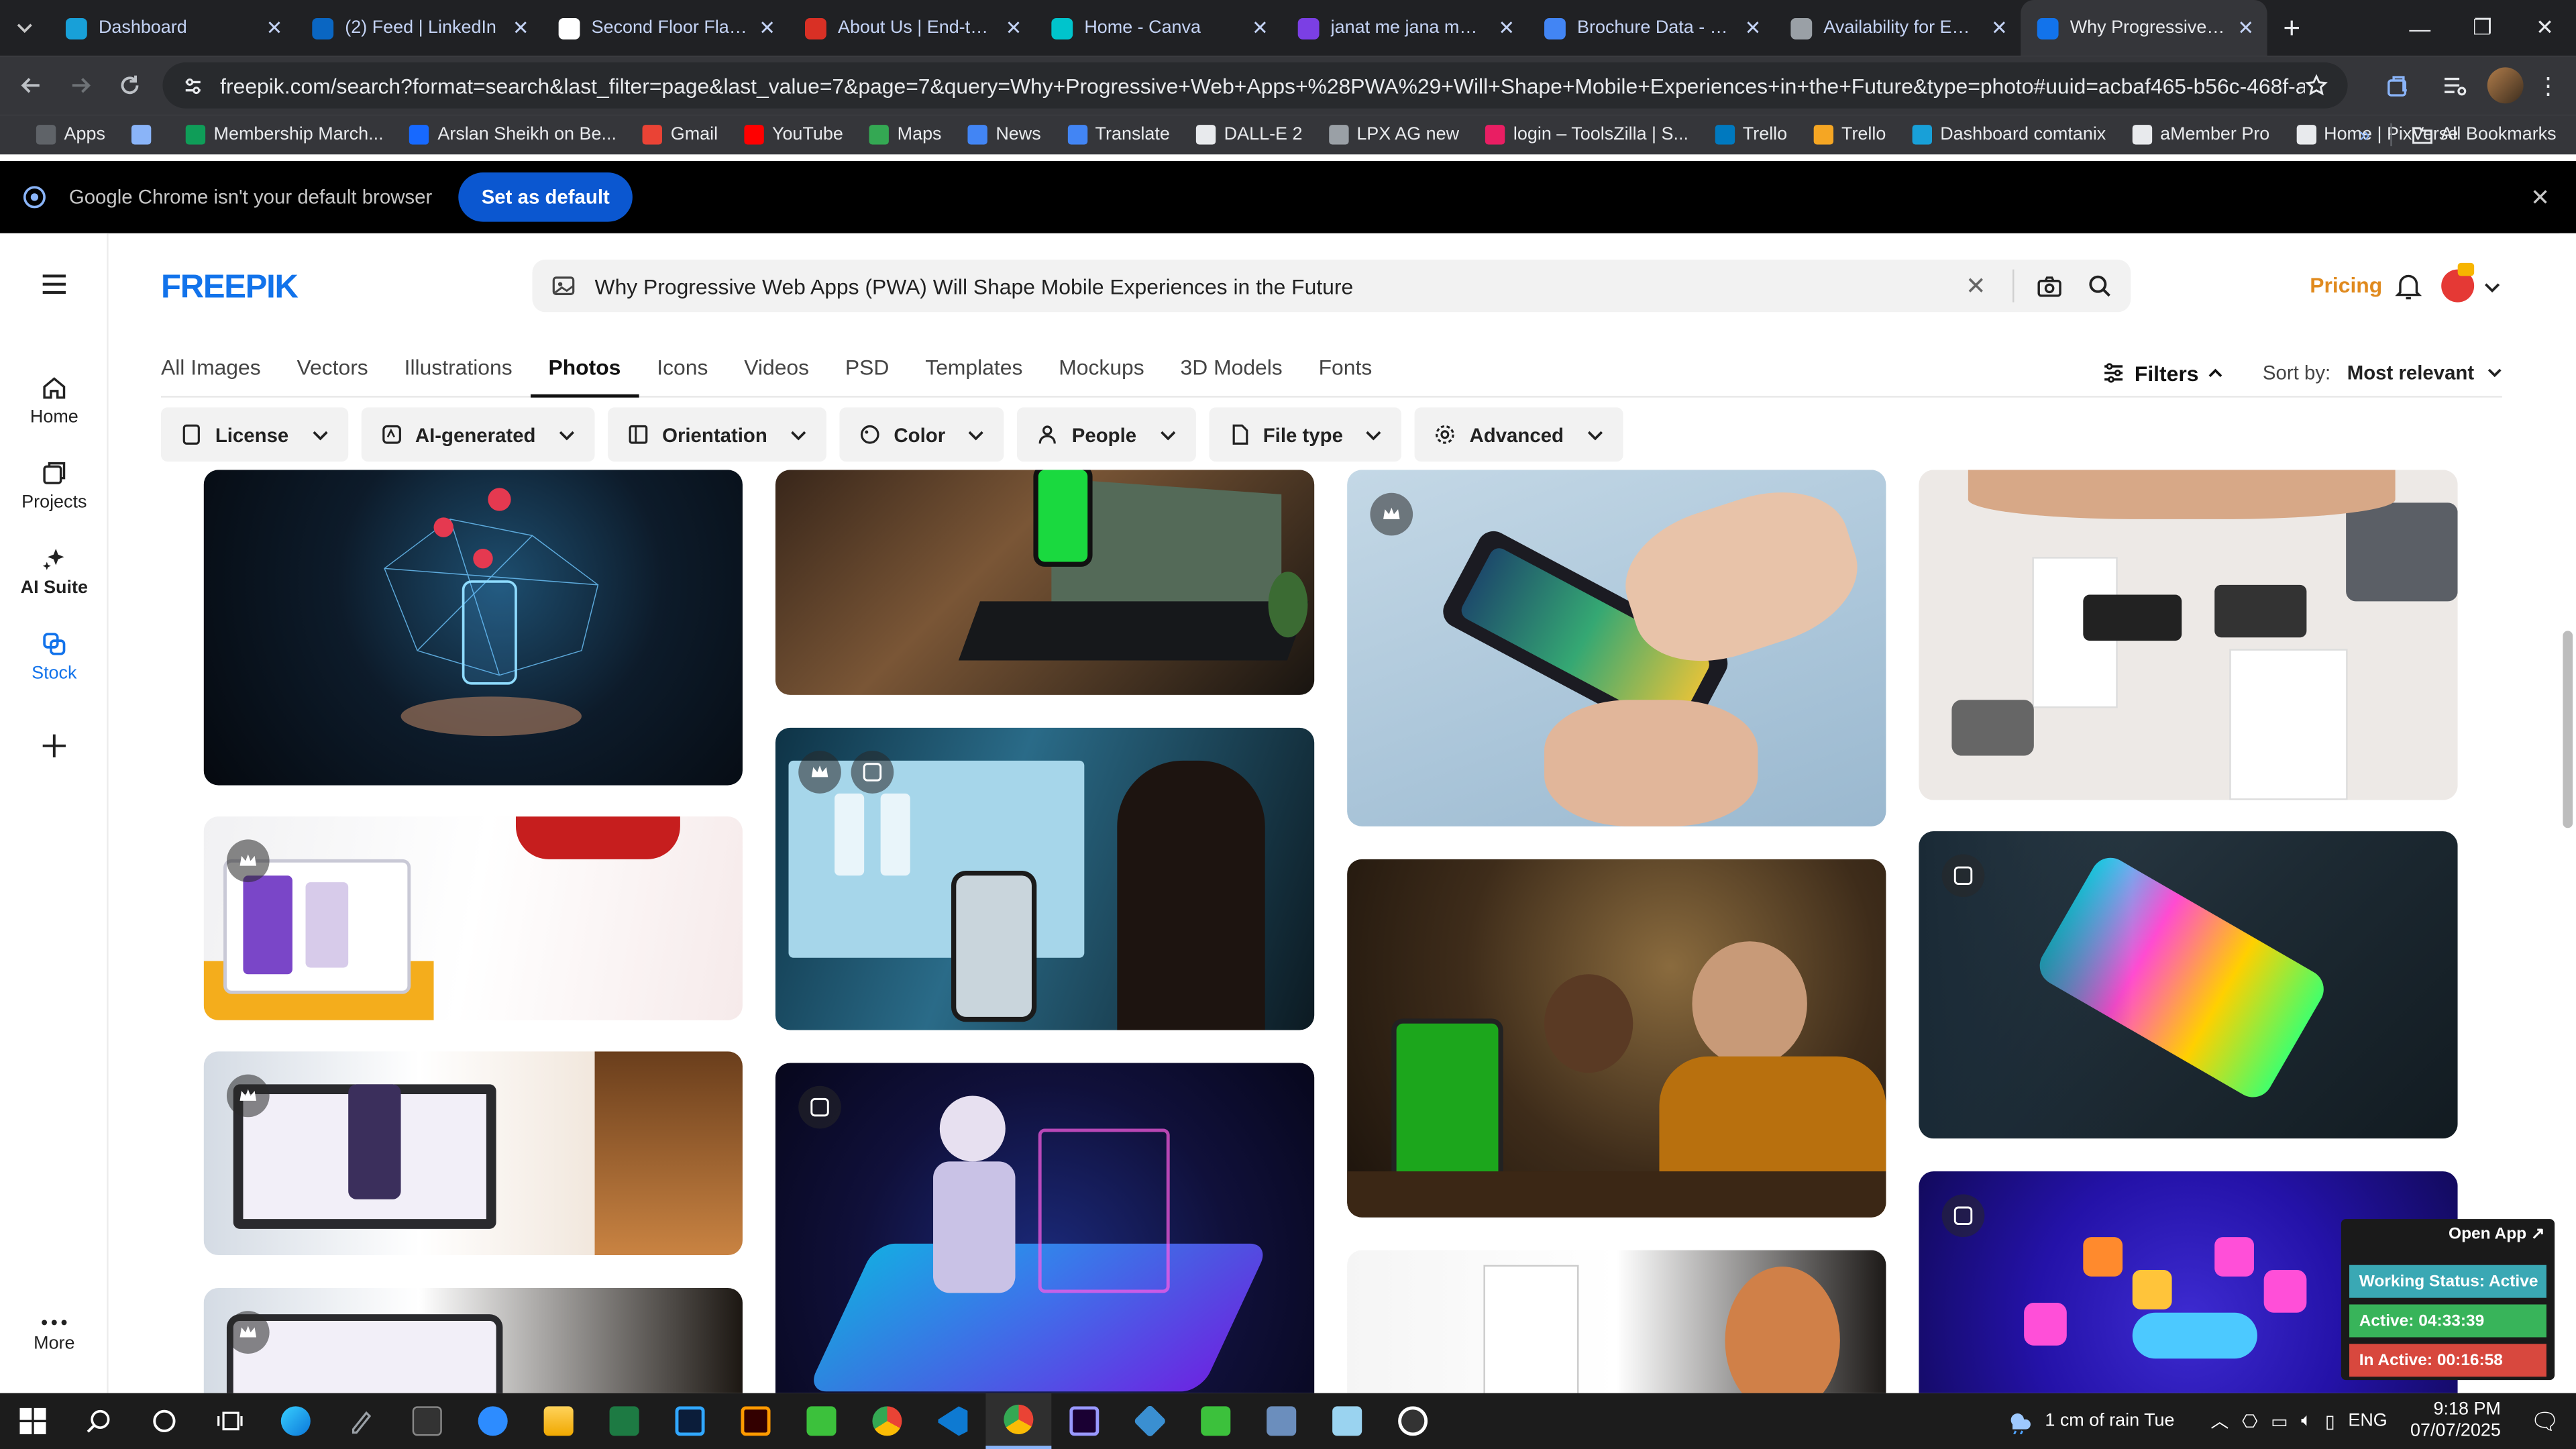  What do you see at coordinates (1305, 434) in the screenshot?
I see `filter-file-type-button: File type` at bounding box center [1305, 434].